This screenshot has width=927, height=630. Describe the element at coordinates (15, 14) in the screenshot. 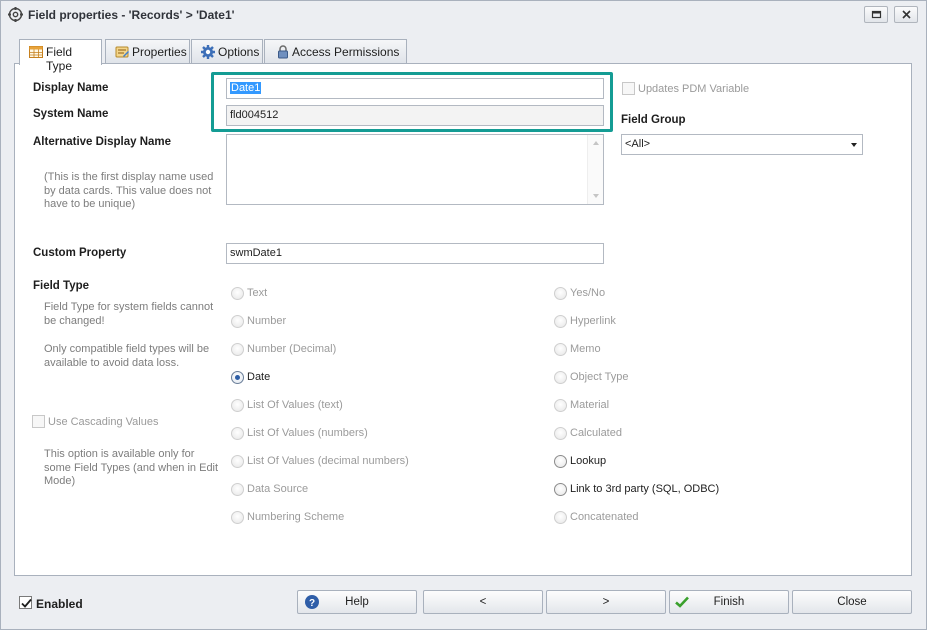

I see `field-properties-icon` at that location.